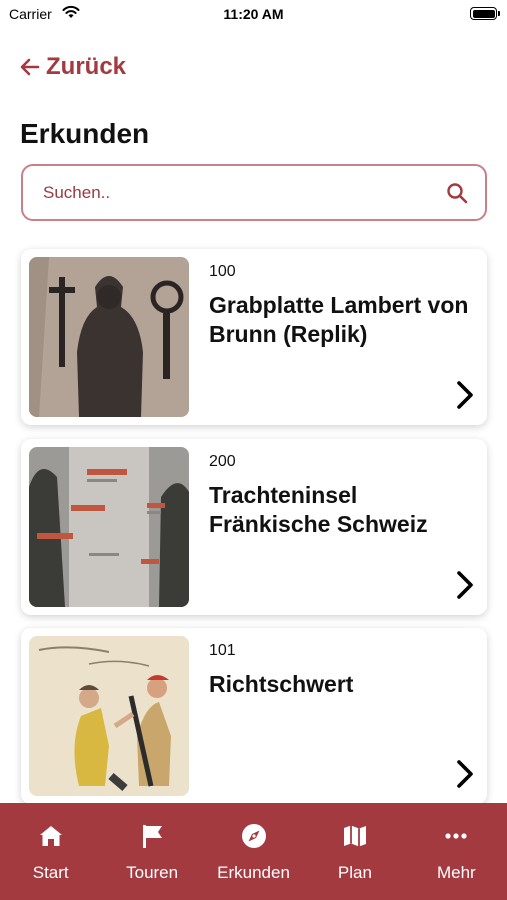  What do you see at coordinates (222, 271) in the screenshot?
I see `item-number: 100` at bounding box center [222, 271].